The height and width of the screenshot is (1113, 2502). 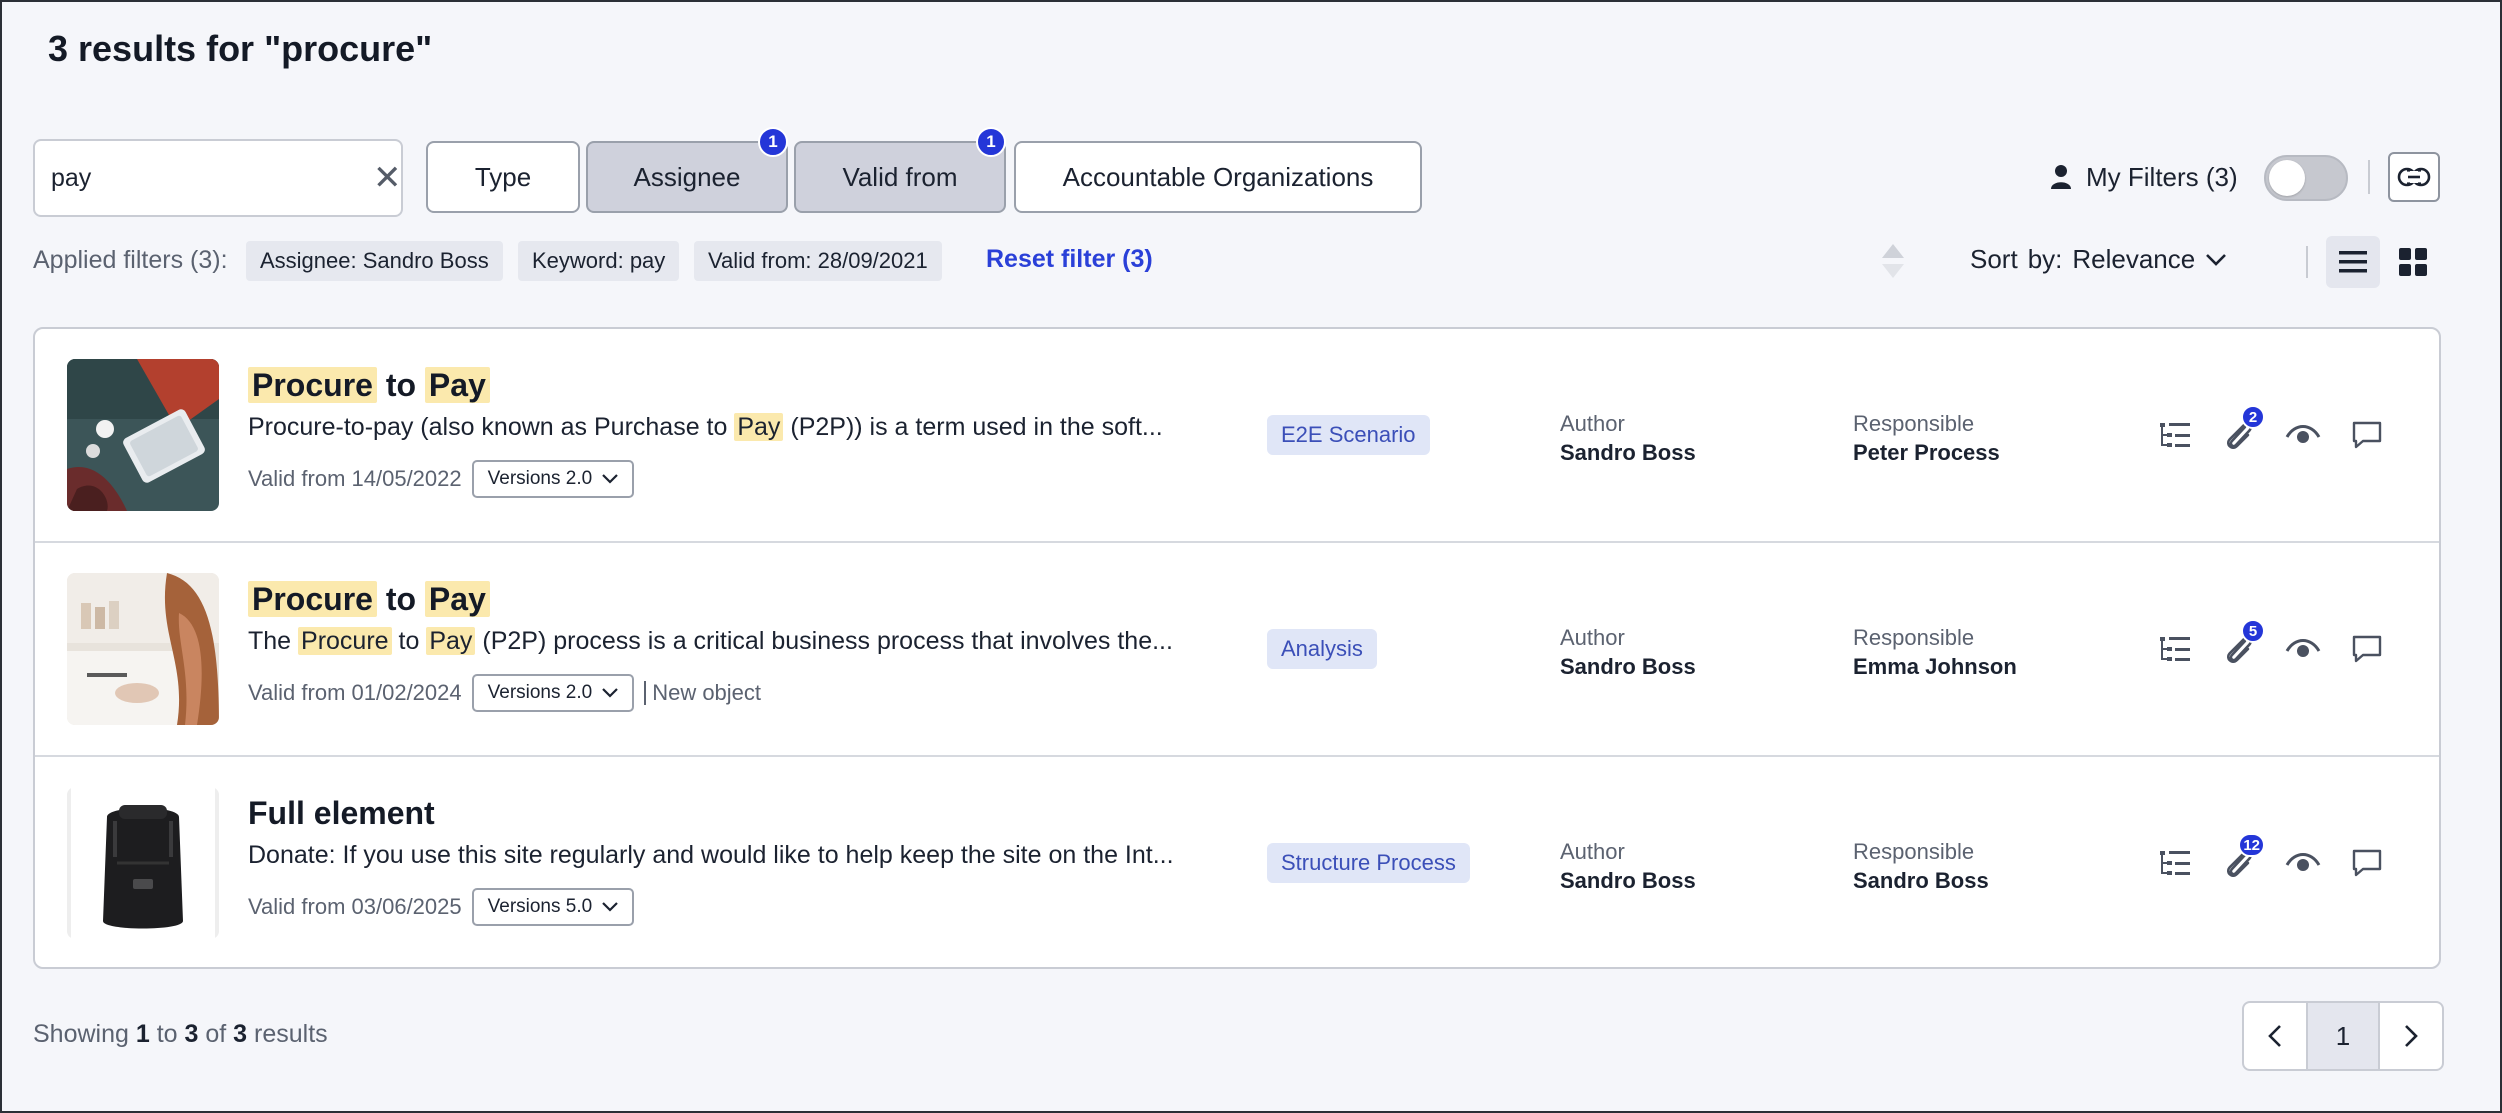 What do you see at coordinates (2134, 259) in the screenshot?
I see `sort-value: Relevance` at bounding box center [2134, 259].